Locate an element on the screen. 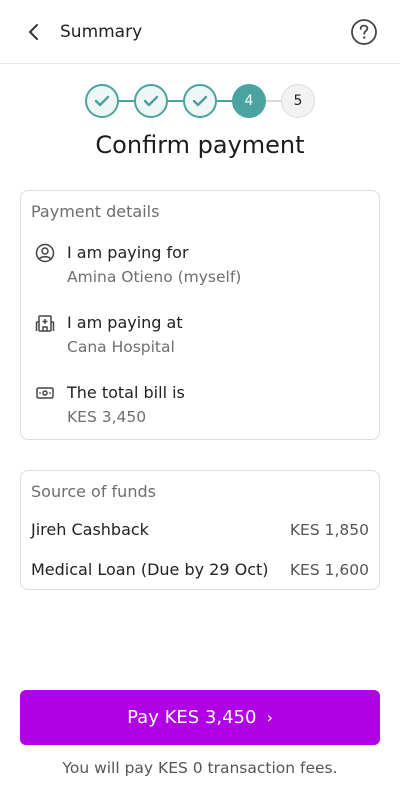 This screenshot has width=400, height=800. help-button is located at coordinates (364, 32).